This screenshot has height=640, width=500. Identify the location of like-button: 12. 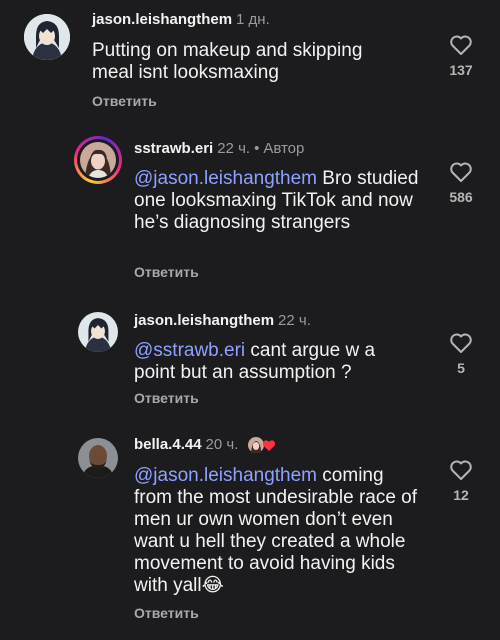
(461, 481).